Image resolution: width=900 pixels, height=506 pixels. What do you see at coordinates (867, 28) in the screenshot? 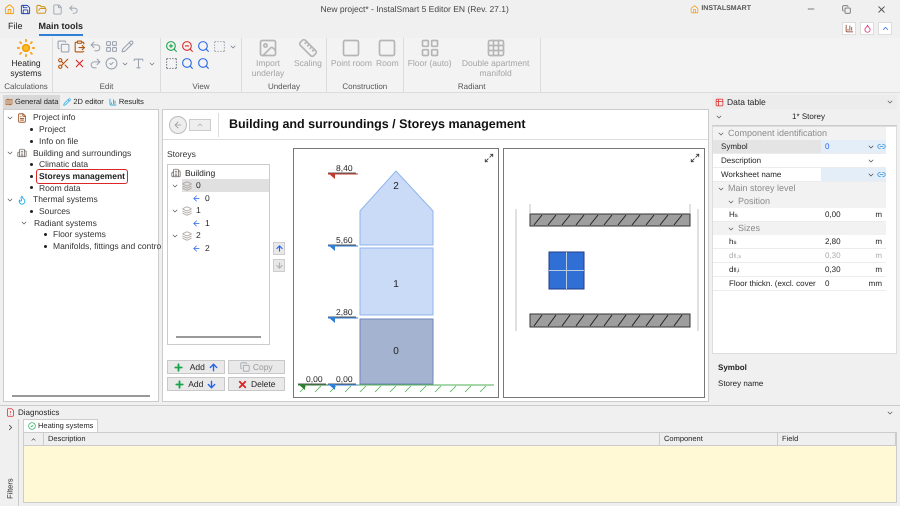
I see `droplet-icon` at bounding box center [867, 28].